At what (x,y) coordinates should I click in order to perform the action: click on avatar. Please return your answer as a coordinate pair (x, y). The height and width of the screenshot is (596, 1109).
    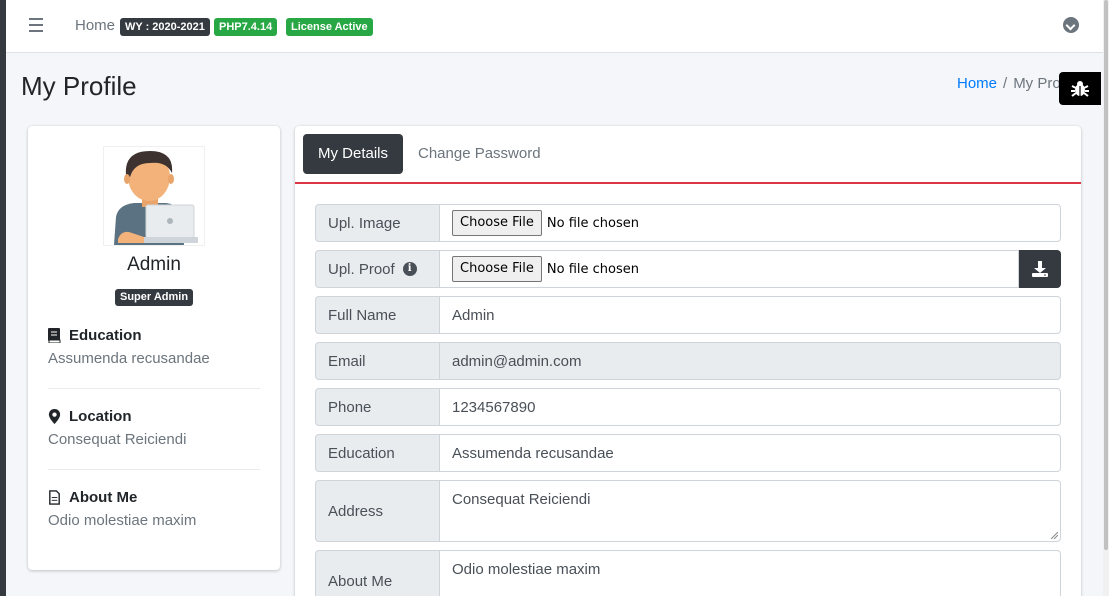
    Looking at the image, I should click on (154, 196).